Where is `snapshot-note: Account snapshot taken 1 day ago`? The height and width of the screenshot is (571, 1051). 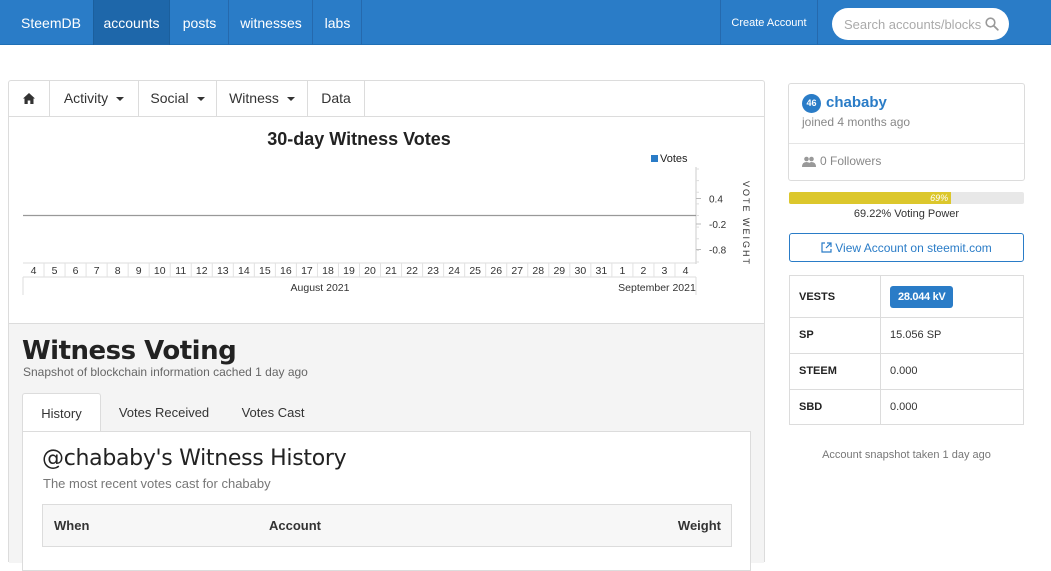 snapshot-note: Account snapshot taken 1 day ago is located at coordinates (906, 455).